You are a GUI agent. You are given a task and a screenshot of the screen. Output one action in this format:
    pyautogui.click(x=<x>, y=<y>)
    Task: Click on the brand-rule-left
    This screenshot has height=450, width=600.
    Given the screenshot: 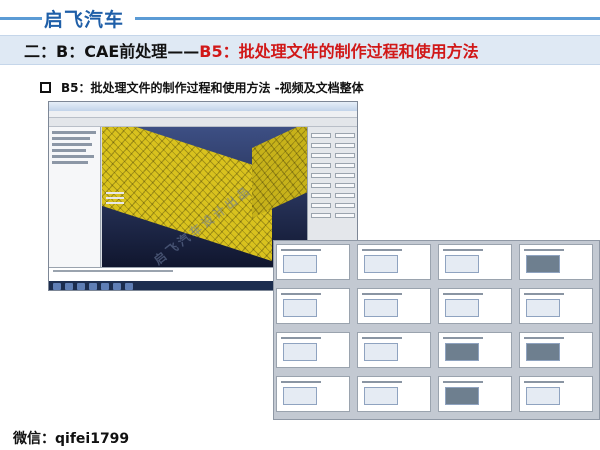 What is the action you would take?
    pyautogui.click(x=21, y=18)
    